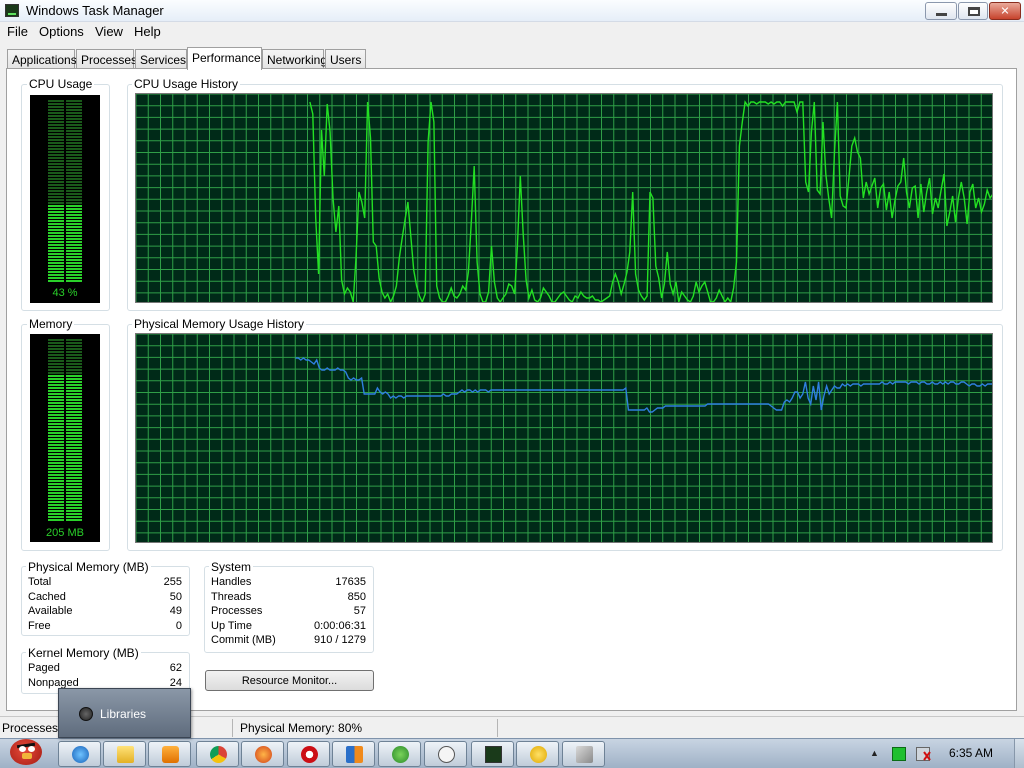 Image resolution: width=1024 pixels, height=768 pixels. I want to click on network-icon, so click(899, 754).